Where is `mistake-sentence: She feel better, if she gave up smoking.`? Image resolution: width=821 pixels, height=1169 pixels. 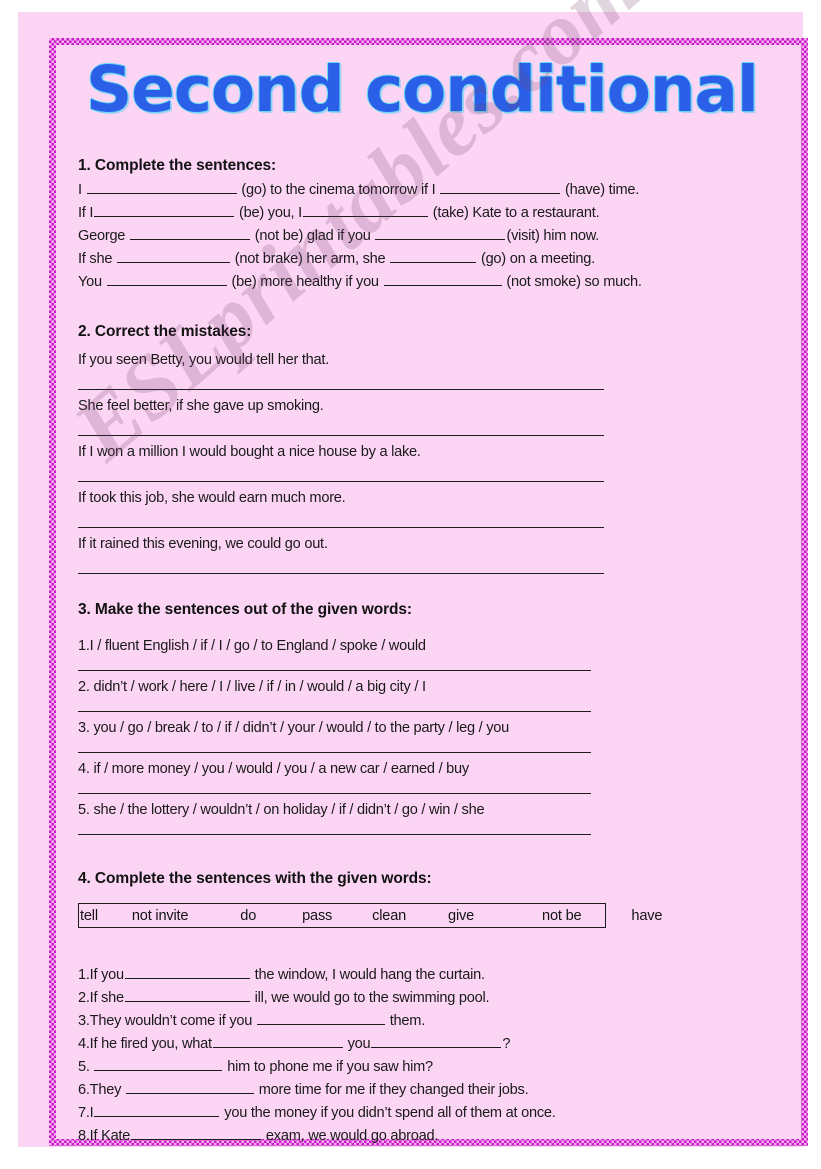
mistake-sentence: She feel better, if she gave up smoking. is located at coordinates (201, 406).